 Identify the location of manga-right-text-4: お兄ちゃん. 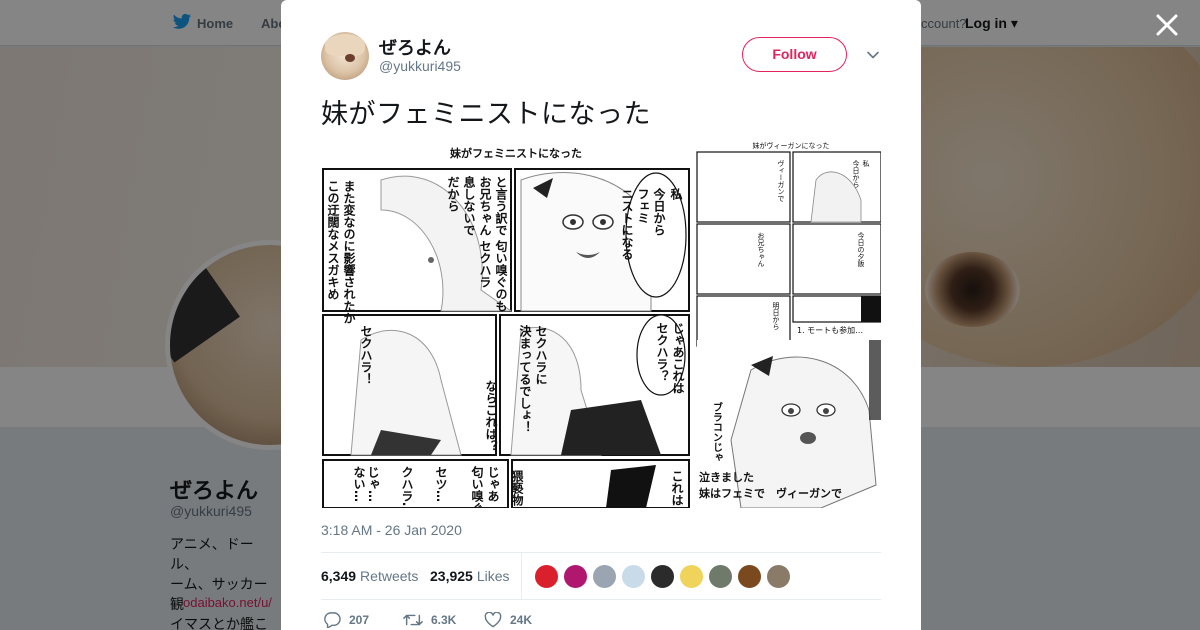
(761, 249).